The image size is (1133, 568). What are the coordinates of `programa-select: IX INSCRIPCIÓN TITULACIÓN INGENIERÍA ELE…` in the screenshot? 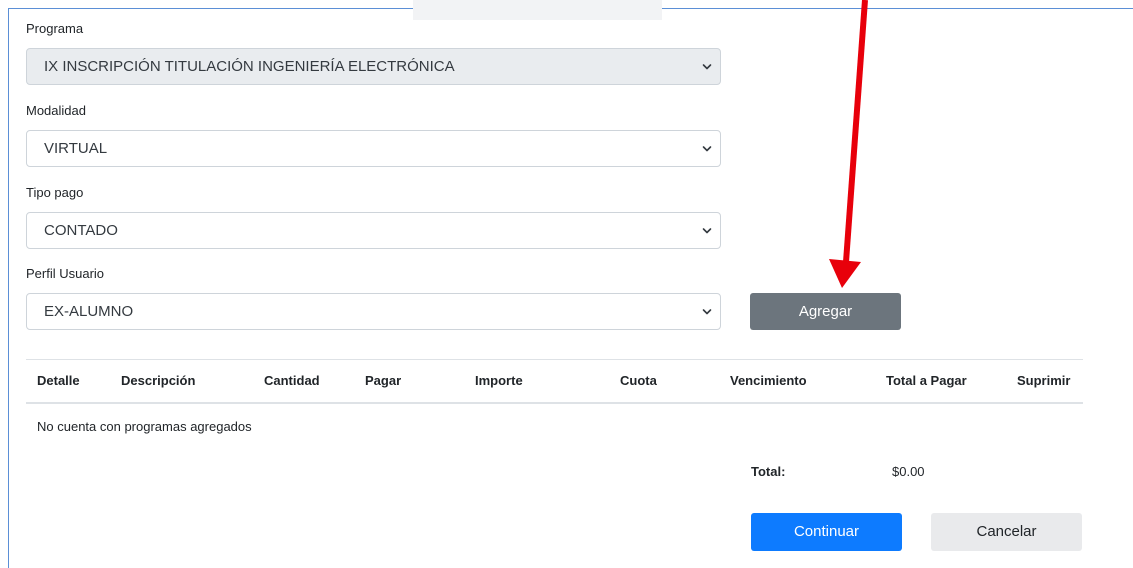 It's located at (373, 66).